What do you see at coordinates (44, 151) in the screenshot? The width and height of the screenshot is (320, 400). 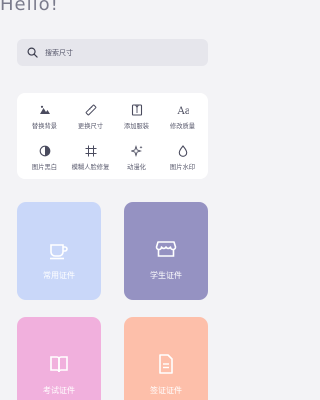 I see `contrast-icon` at bounding box center [44, 151].